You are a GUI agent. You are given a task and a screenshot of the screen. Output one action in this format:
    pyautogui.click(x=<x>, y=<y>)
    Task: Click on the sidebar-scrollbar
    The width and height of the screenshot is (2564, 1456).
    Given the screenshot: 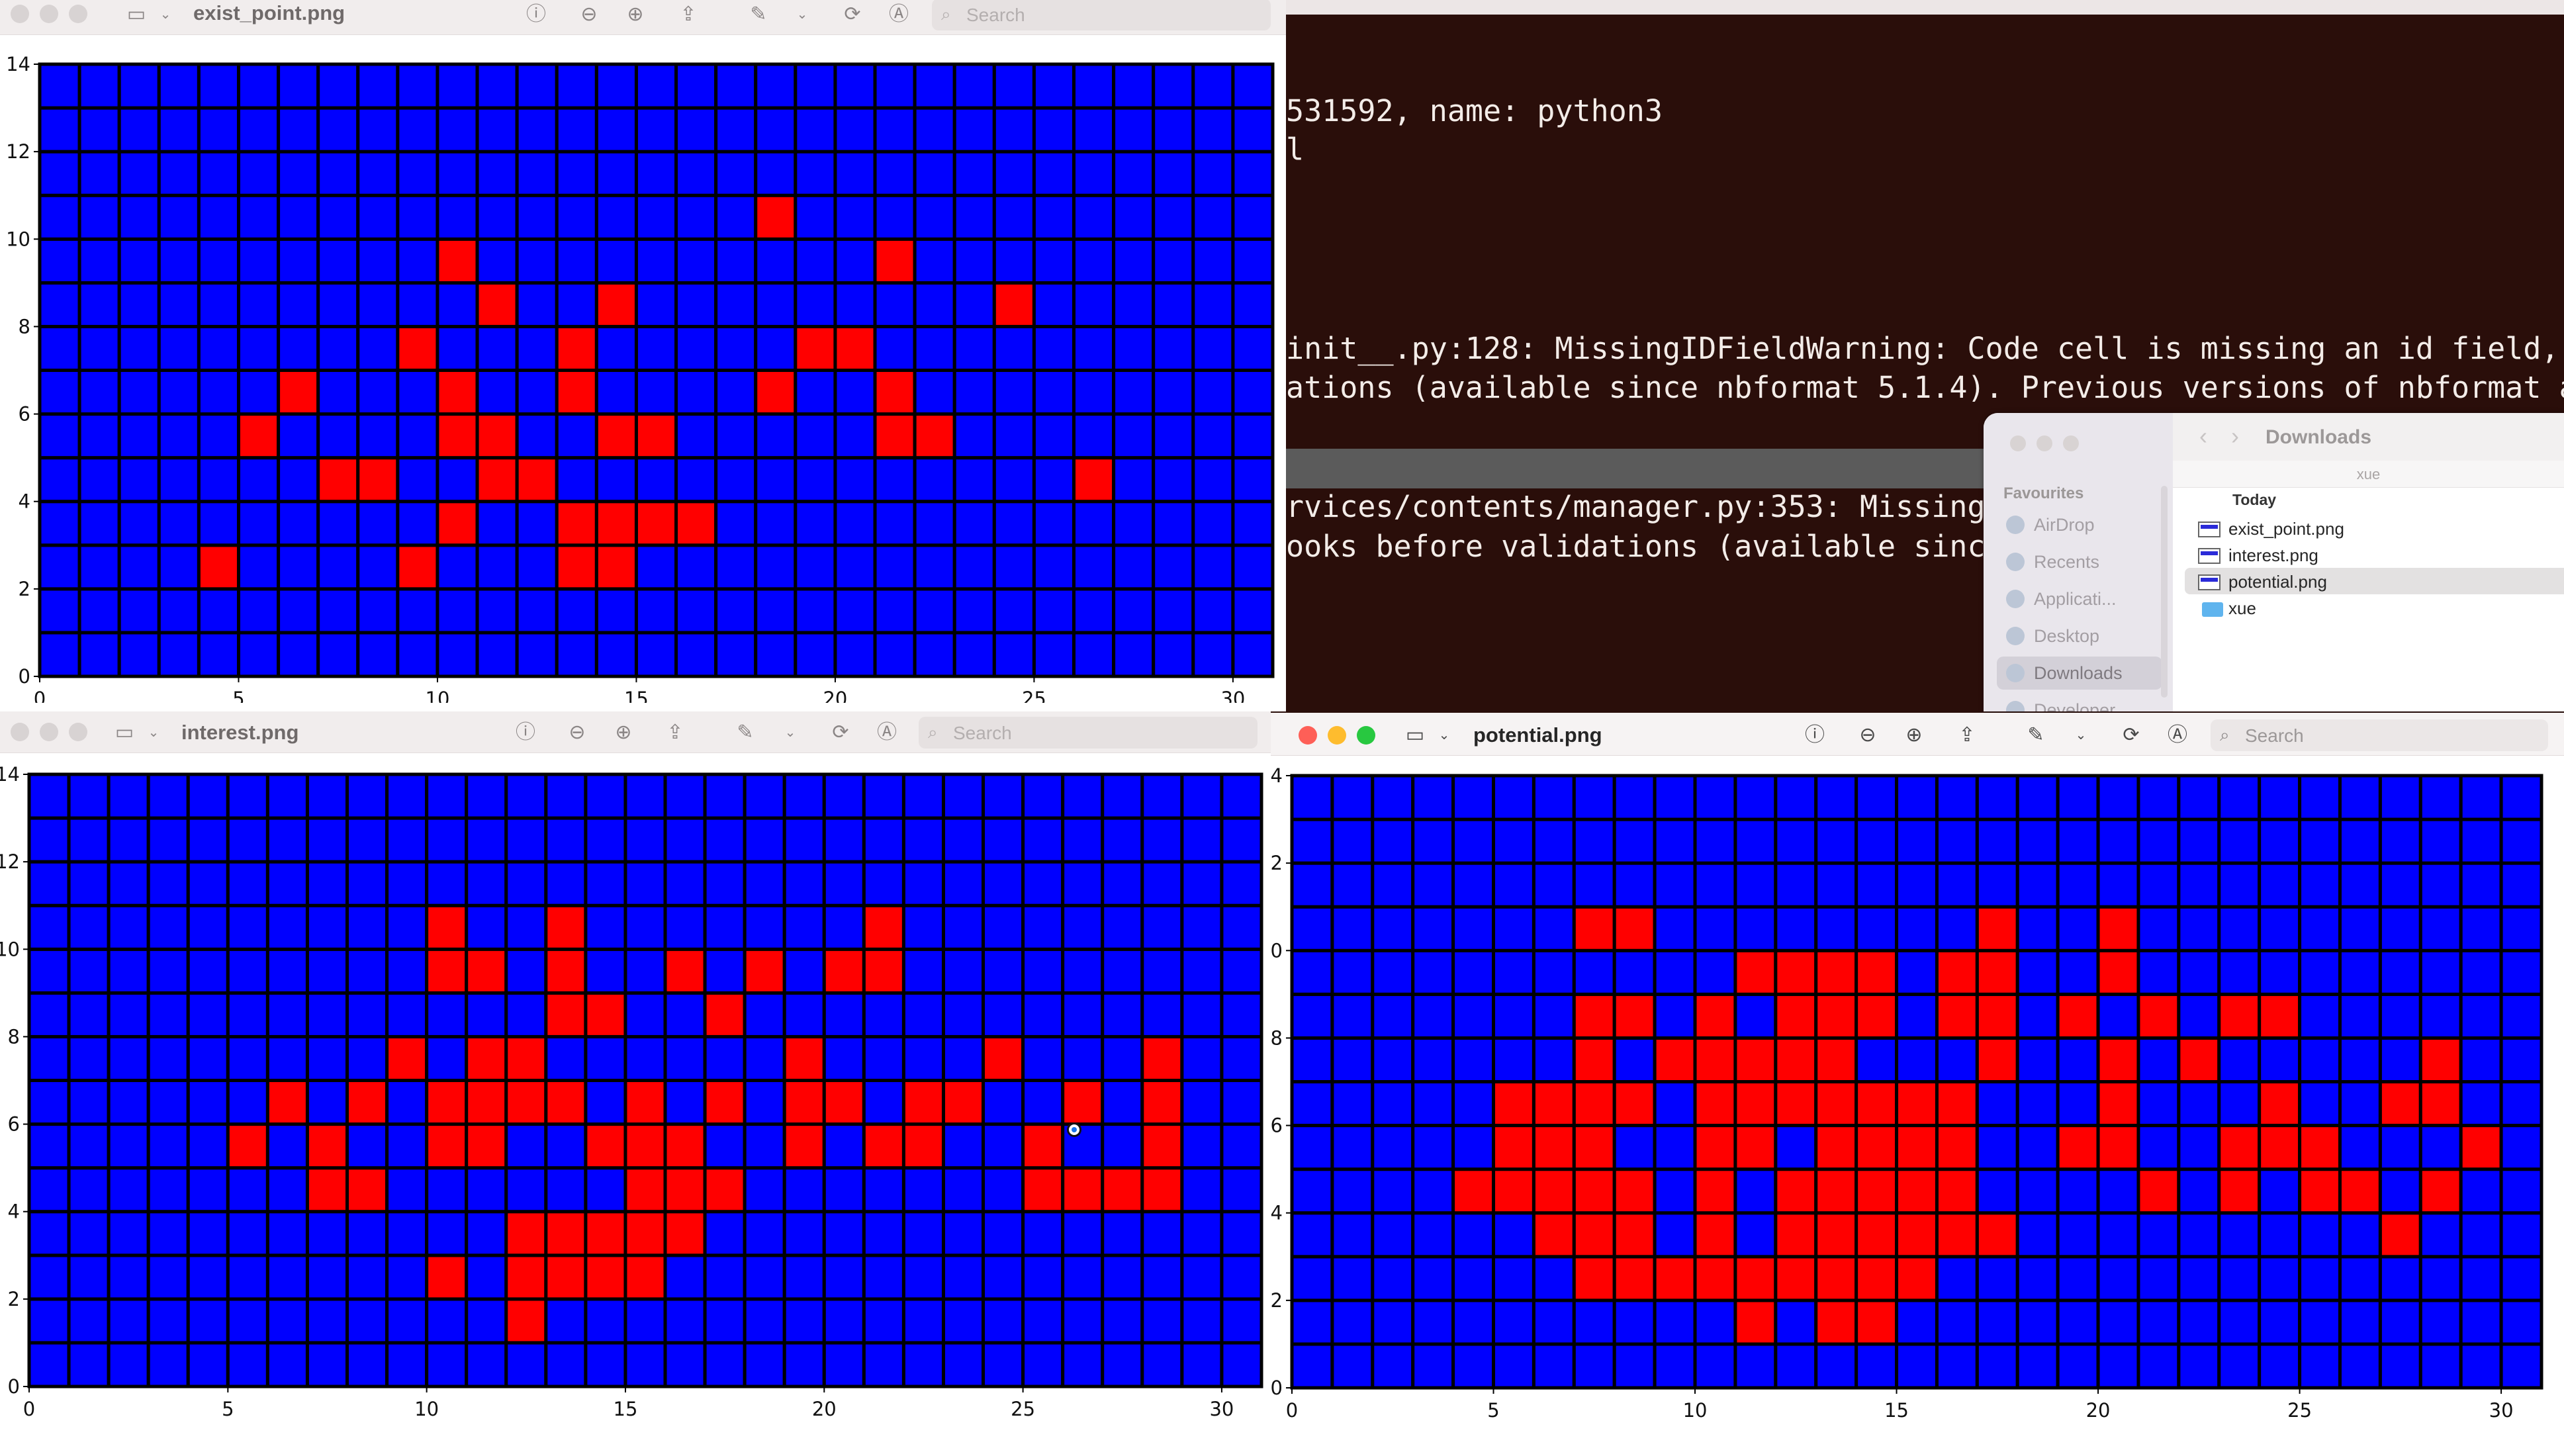 What is the action you would take?
    pyautogui.click(x=2164, y=592)
    